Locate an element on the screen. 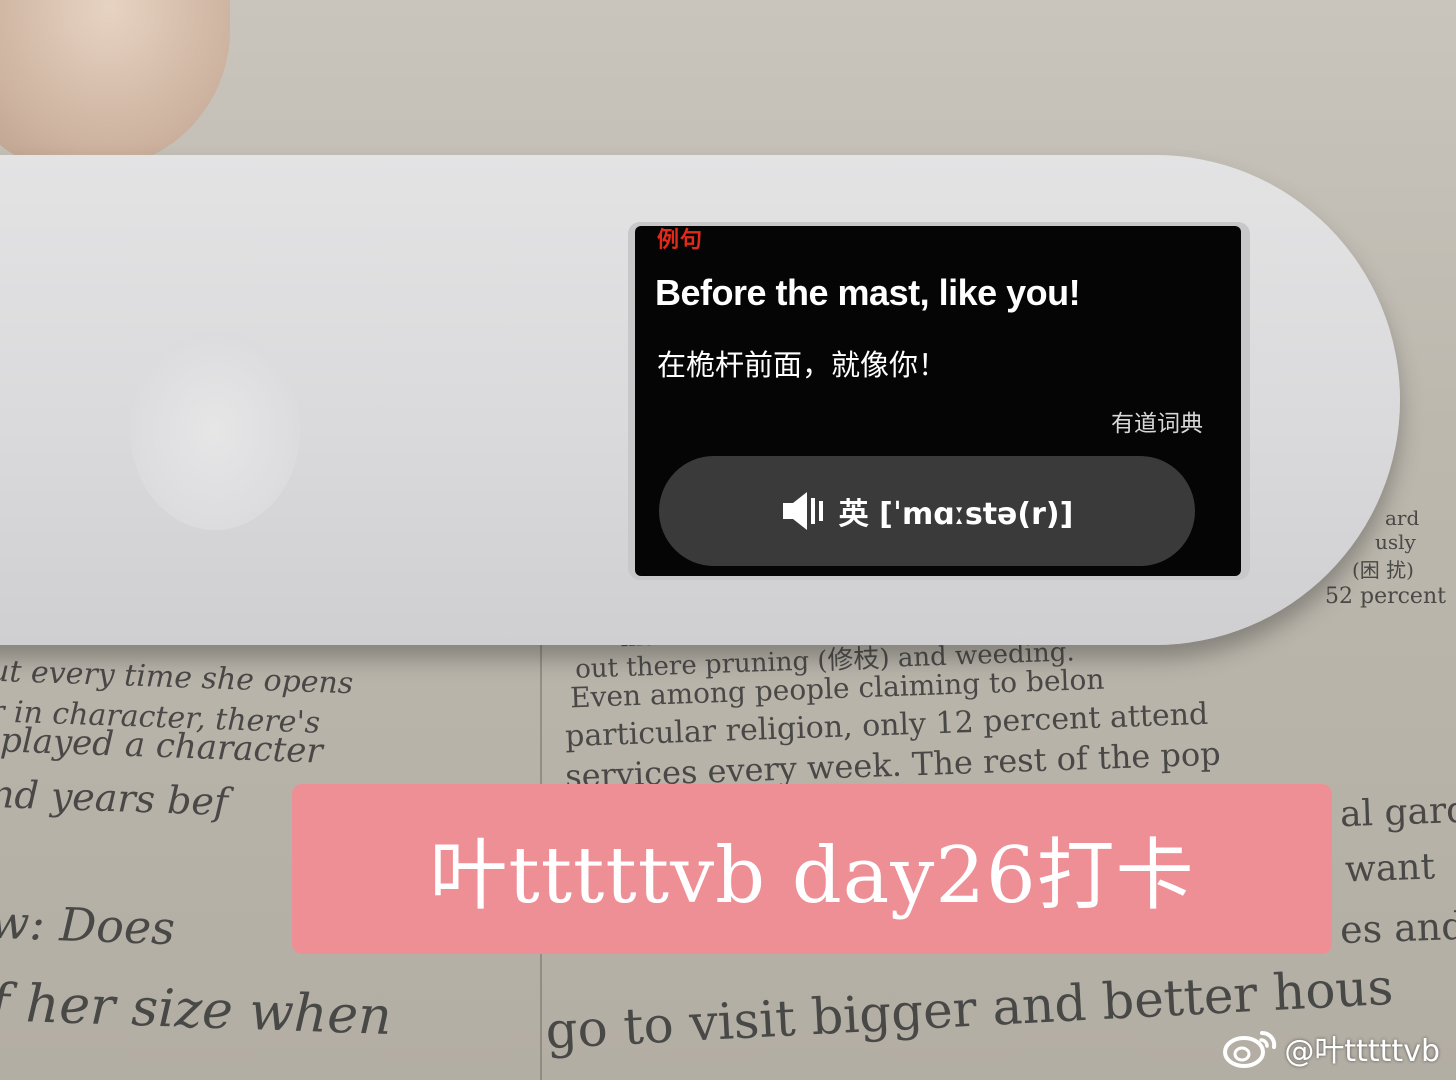  newspaper-line: usly is located at coordinates (1395, 542).